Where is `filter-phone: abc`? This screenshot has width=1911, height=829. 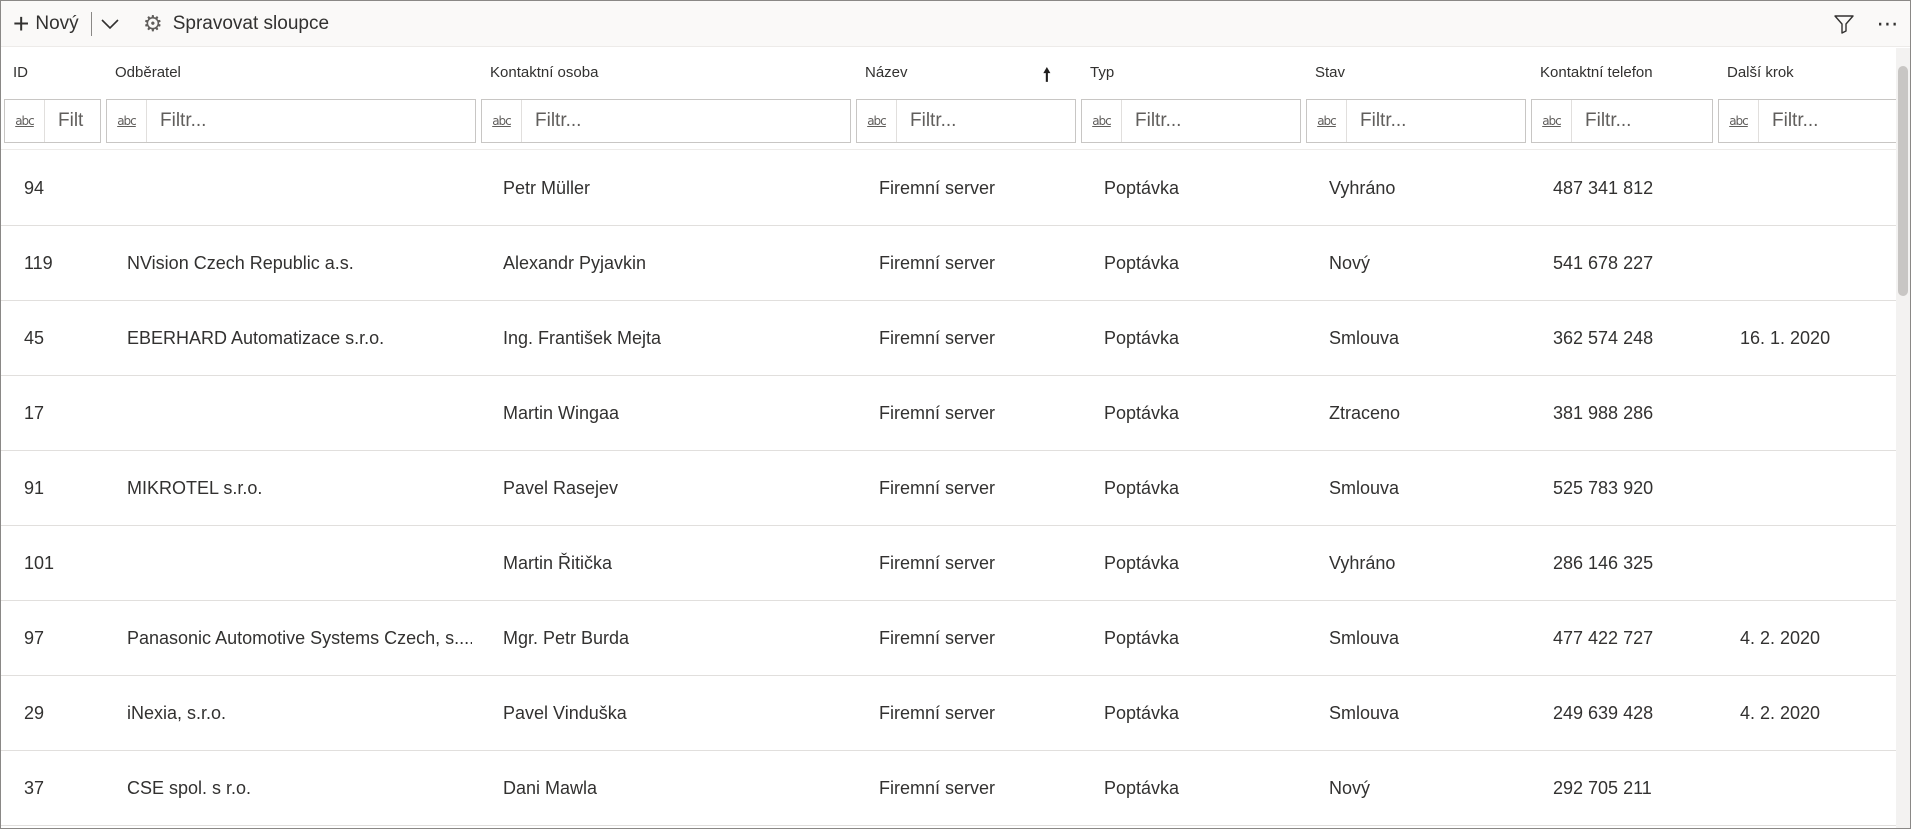 filter-phone: abc is located at coordinates (1622, 121).